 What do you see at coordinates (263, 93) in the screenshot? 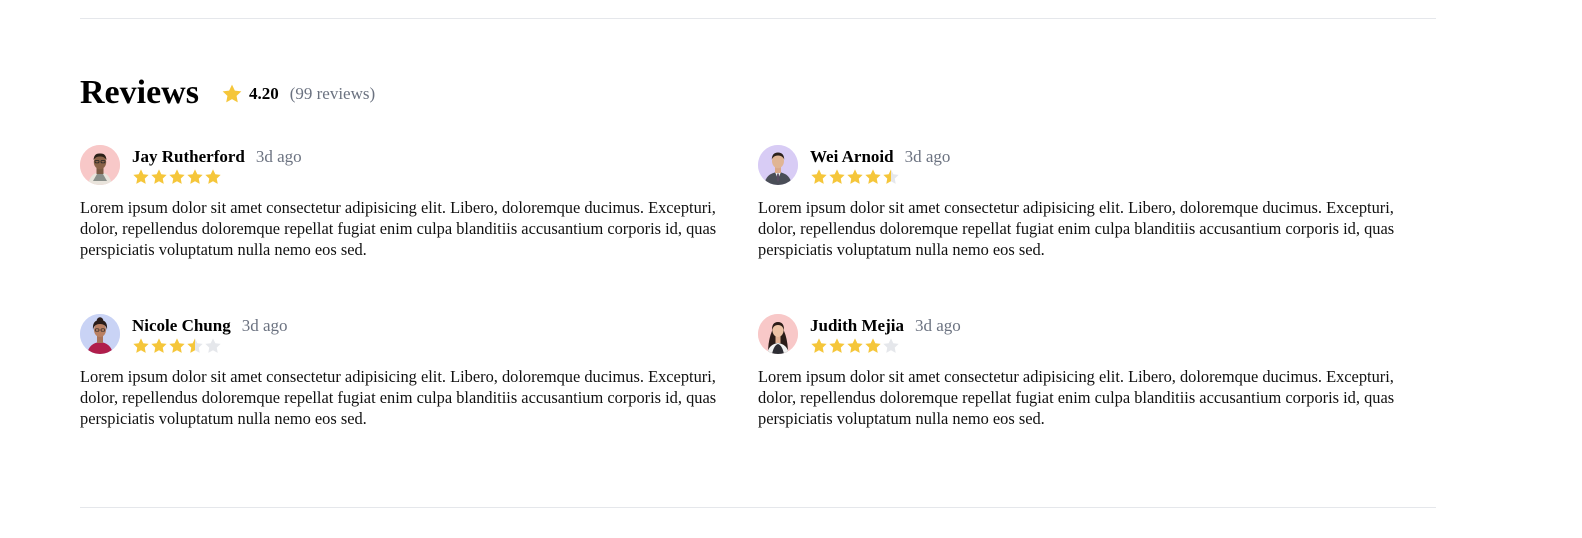
I see `average-rating: 4.20` at bounding box center [263, 93].